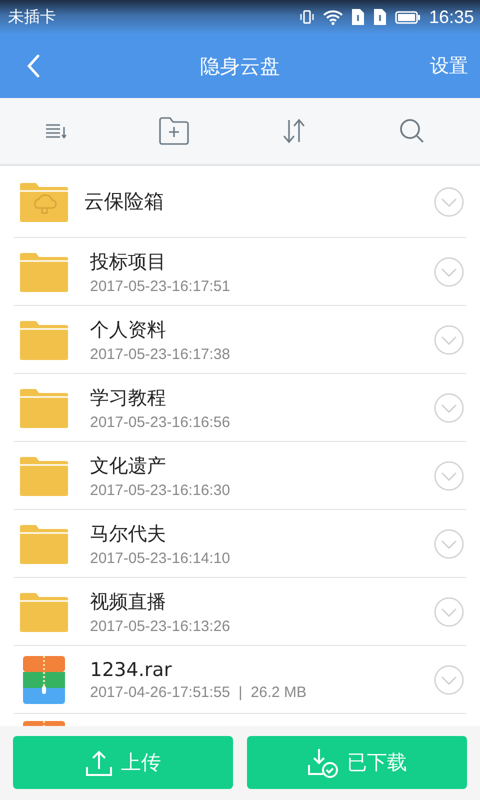 Image resolution: width=480 pixels, height=800 pixels. What do you see at coordinates (161, 558) in the screenshot?
I see `file-meta: 2017-05-23-16:14:10` at bounding box center [161, 558].